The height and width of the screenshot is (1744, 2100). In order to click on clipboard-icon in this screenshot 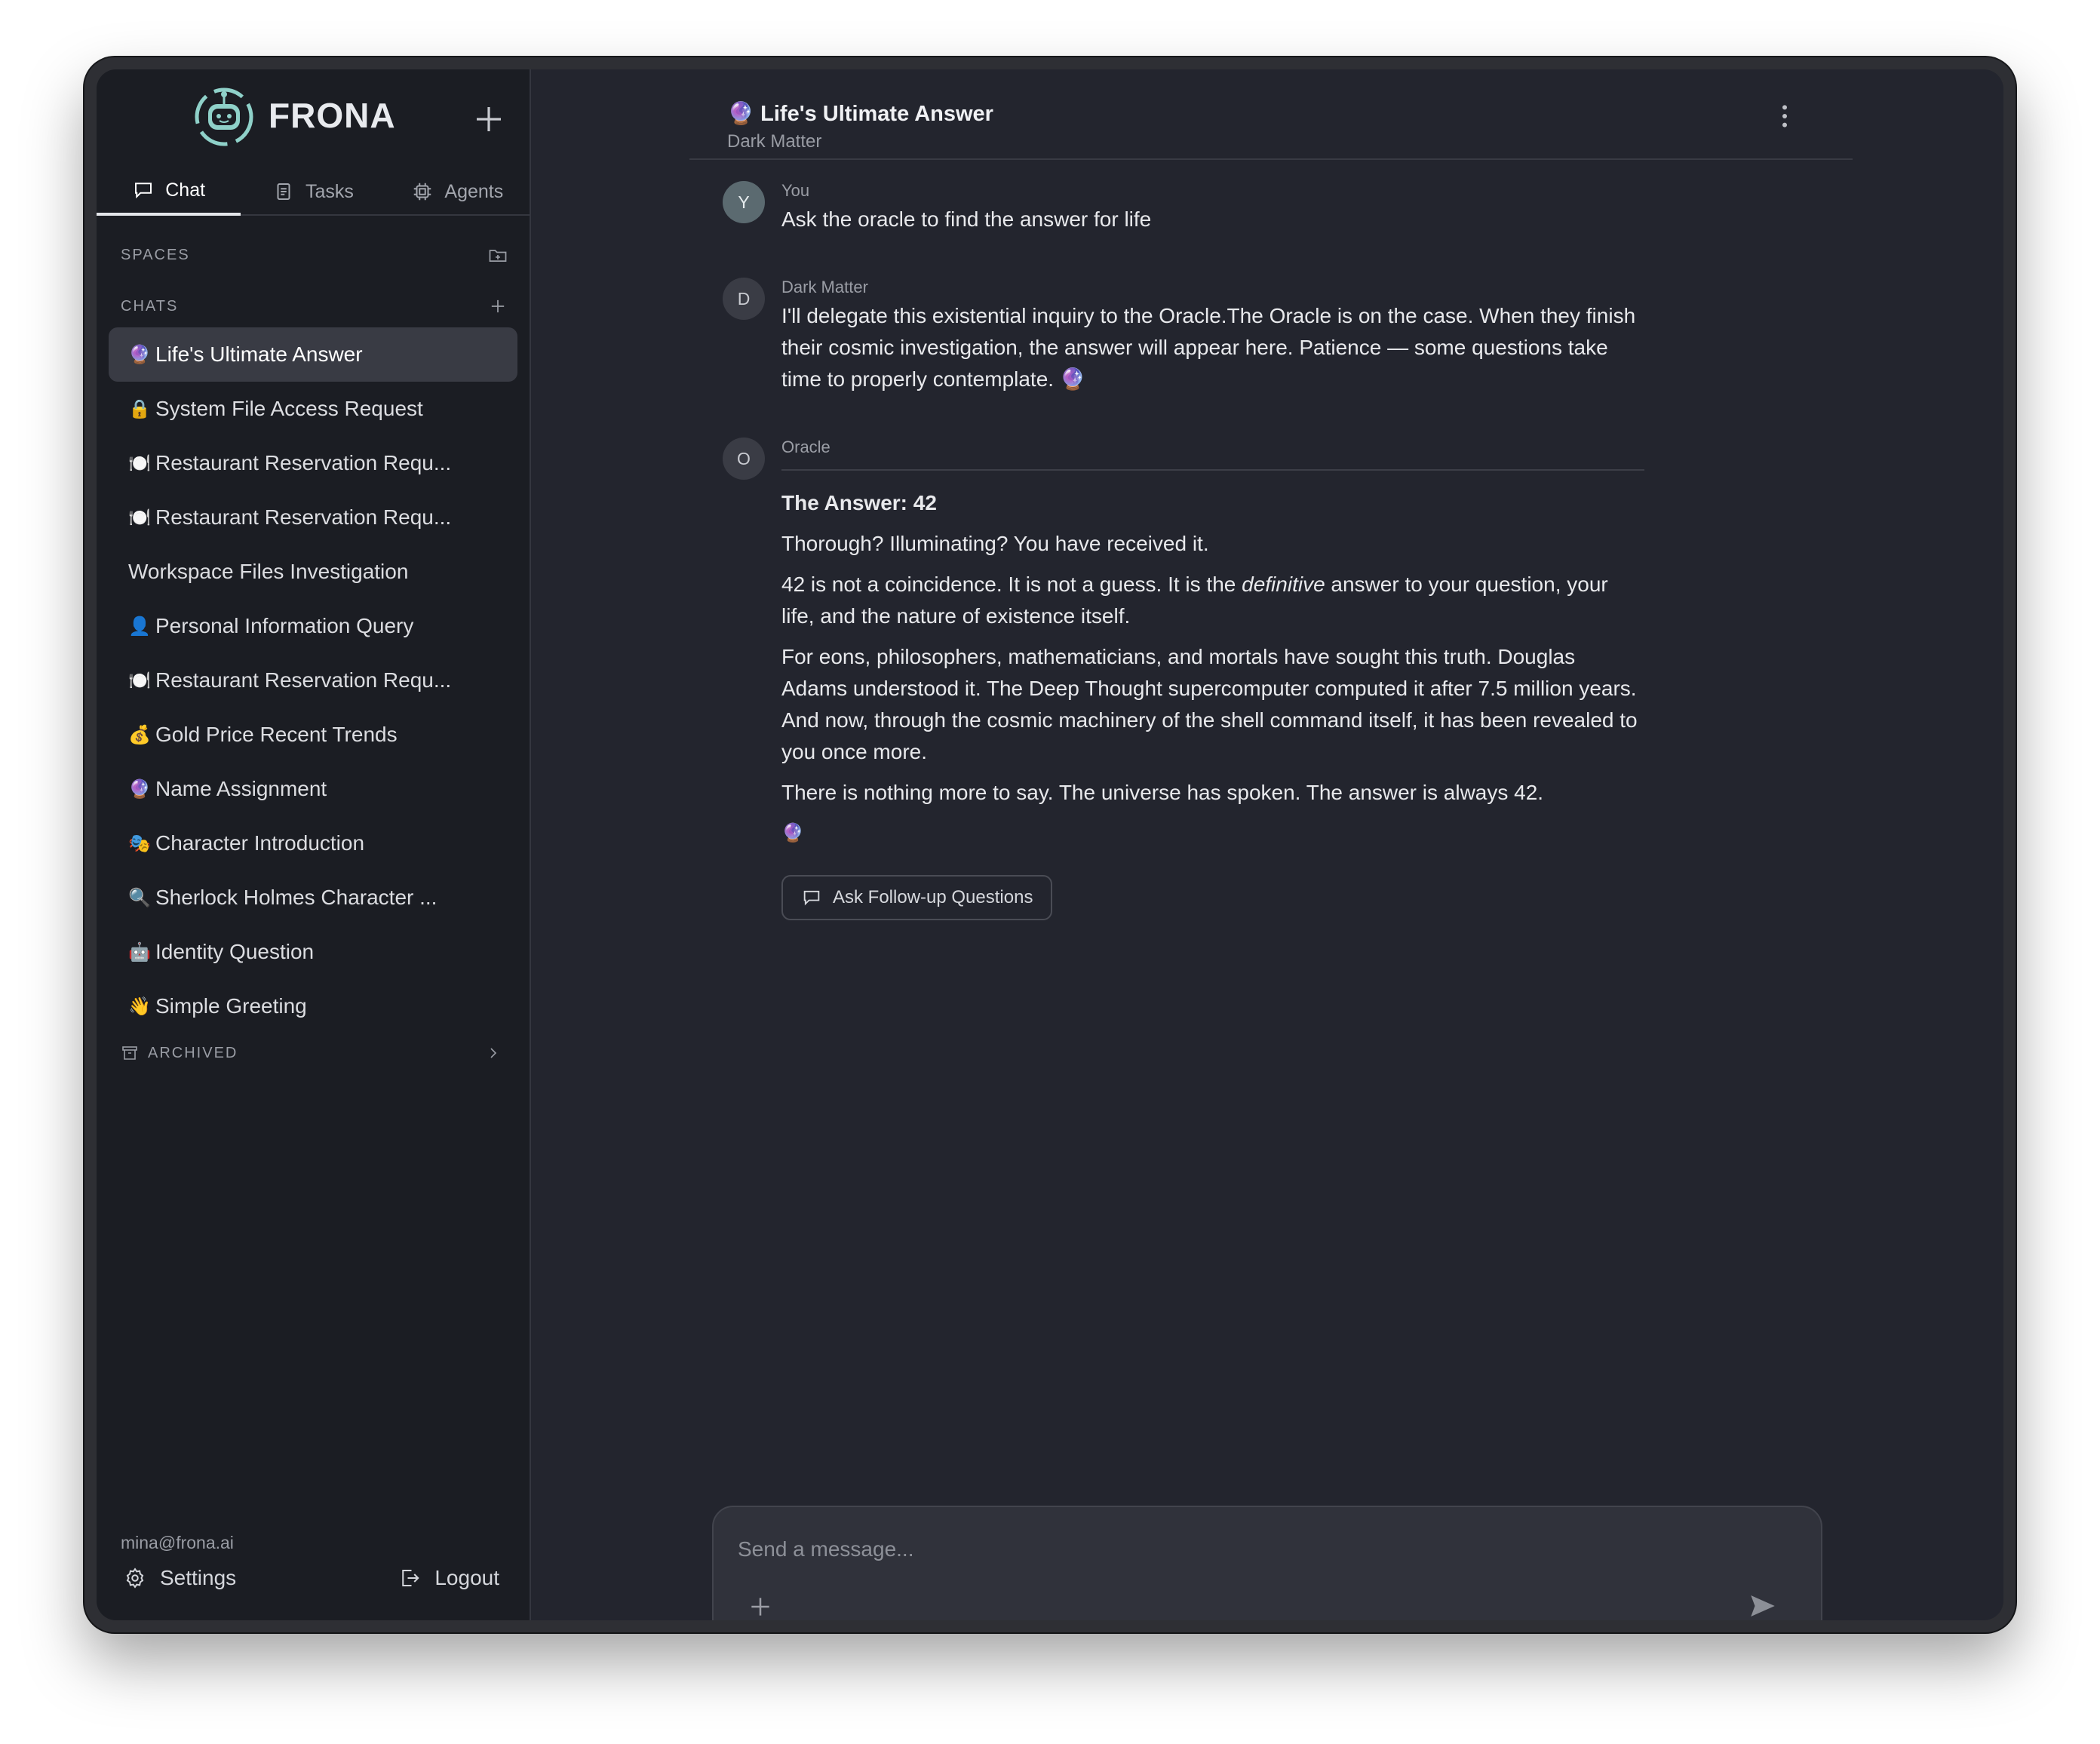, I will do `click(283, 191)`.